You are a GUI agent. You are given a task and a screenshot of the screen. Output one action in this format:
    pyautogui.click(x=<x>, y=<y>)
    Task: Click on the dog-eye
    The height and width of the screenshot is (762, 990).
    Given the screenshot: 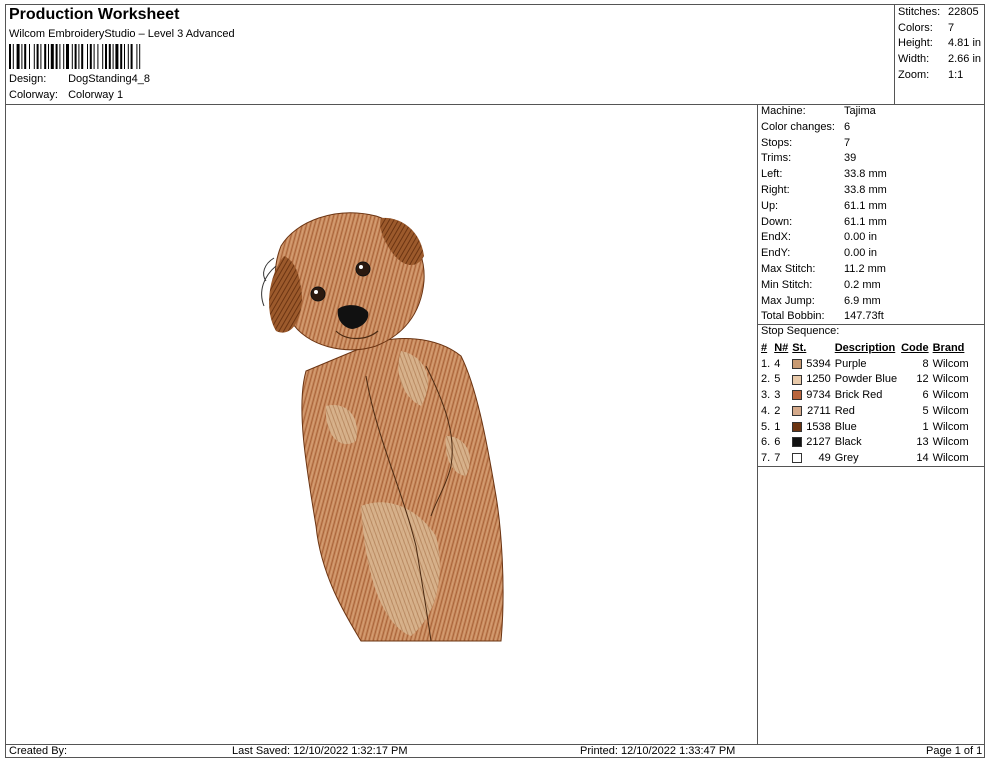 What is the action you would take?
    pyautogui.click(x=318, y=294)
    